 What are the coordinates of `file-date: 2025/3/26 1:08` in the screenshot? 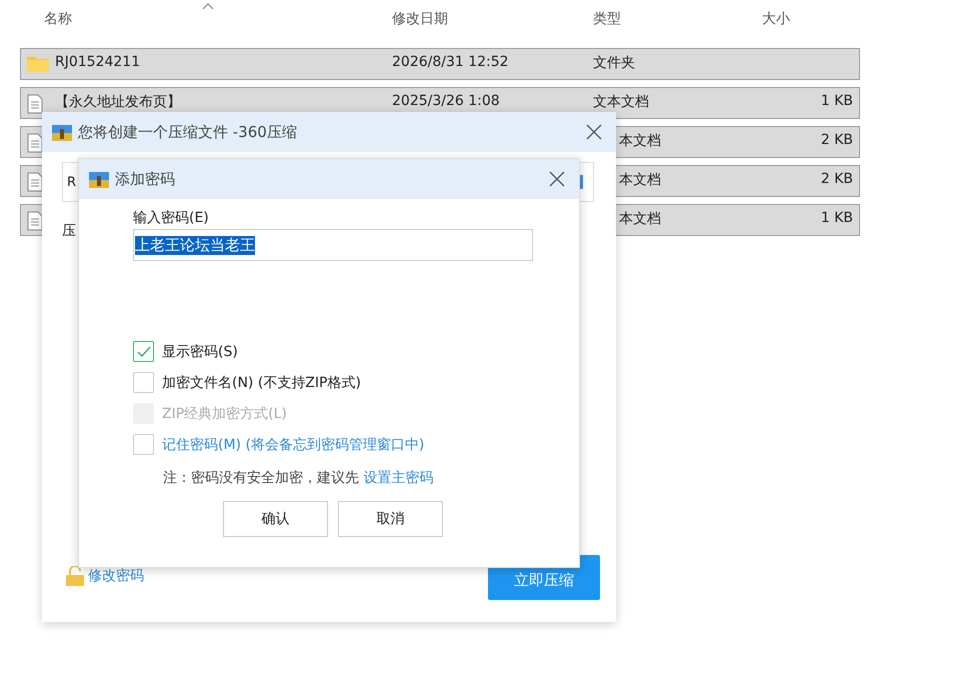 It's located at (446, 101).